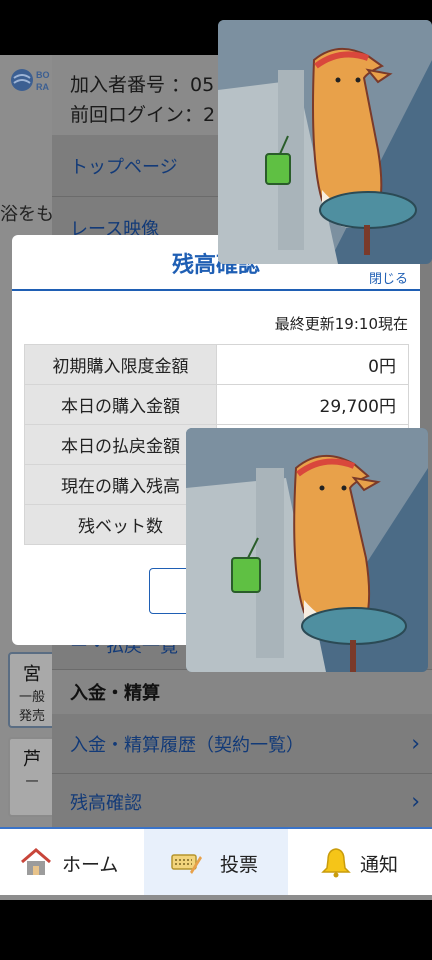  What do you see at coordinates (43, 75) in the screenshot?
I see `svg-text: BO` at bounding box center [43, 75].